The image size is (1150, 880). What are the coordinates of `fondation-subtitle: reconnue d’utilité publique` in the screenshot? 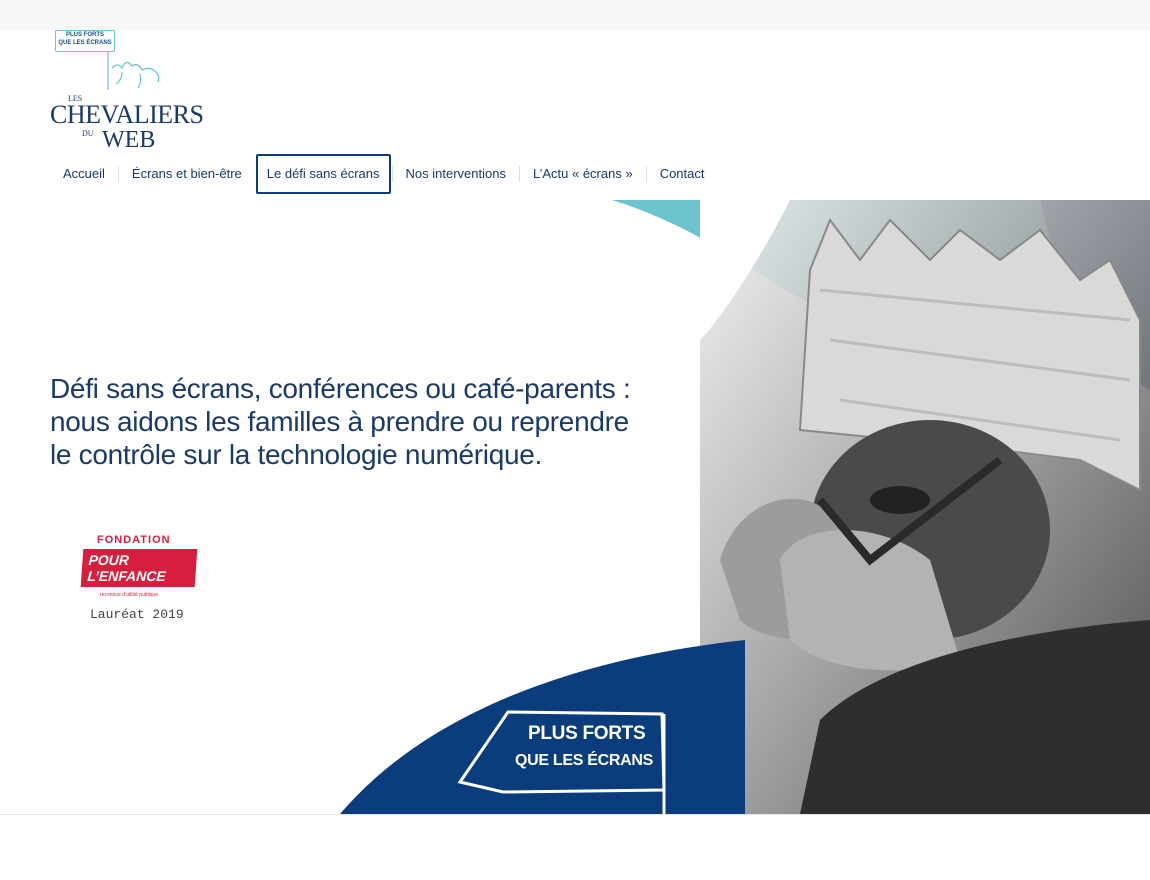 It's located at (129, 595).